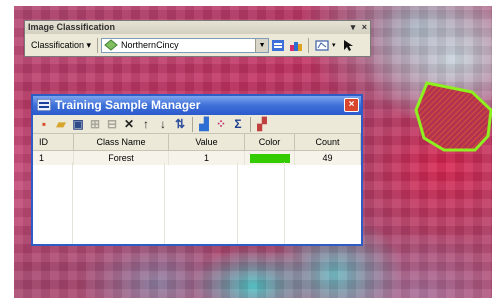  I want to click on draw-tool-dropdown-icon: ▾, so click(334, 45).